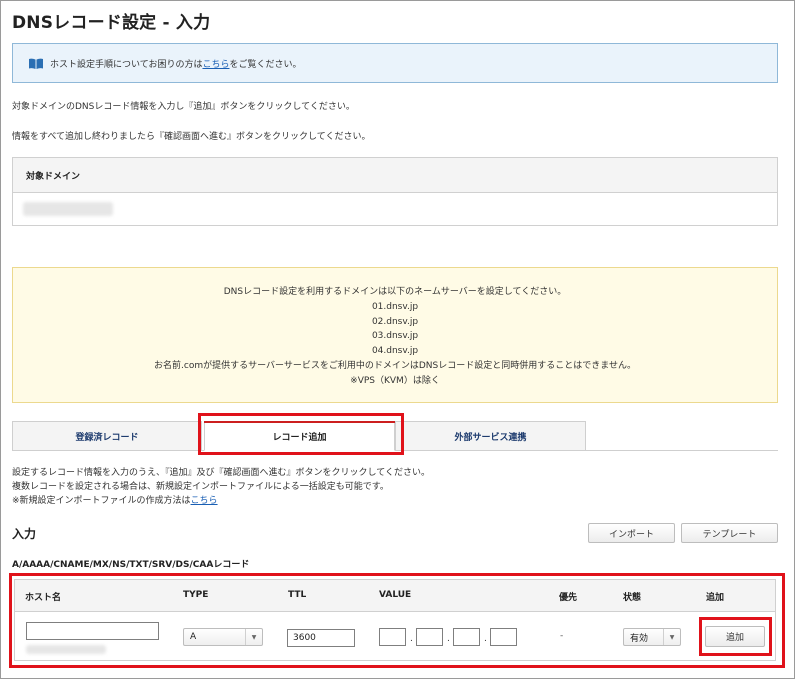 The width and height of the screenshot is (795, 679). What do you see at coordinates (36, 63) in the screenshot?
I see `book-icon` at bounding box center [36, 63].